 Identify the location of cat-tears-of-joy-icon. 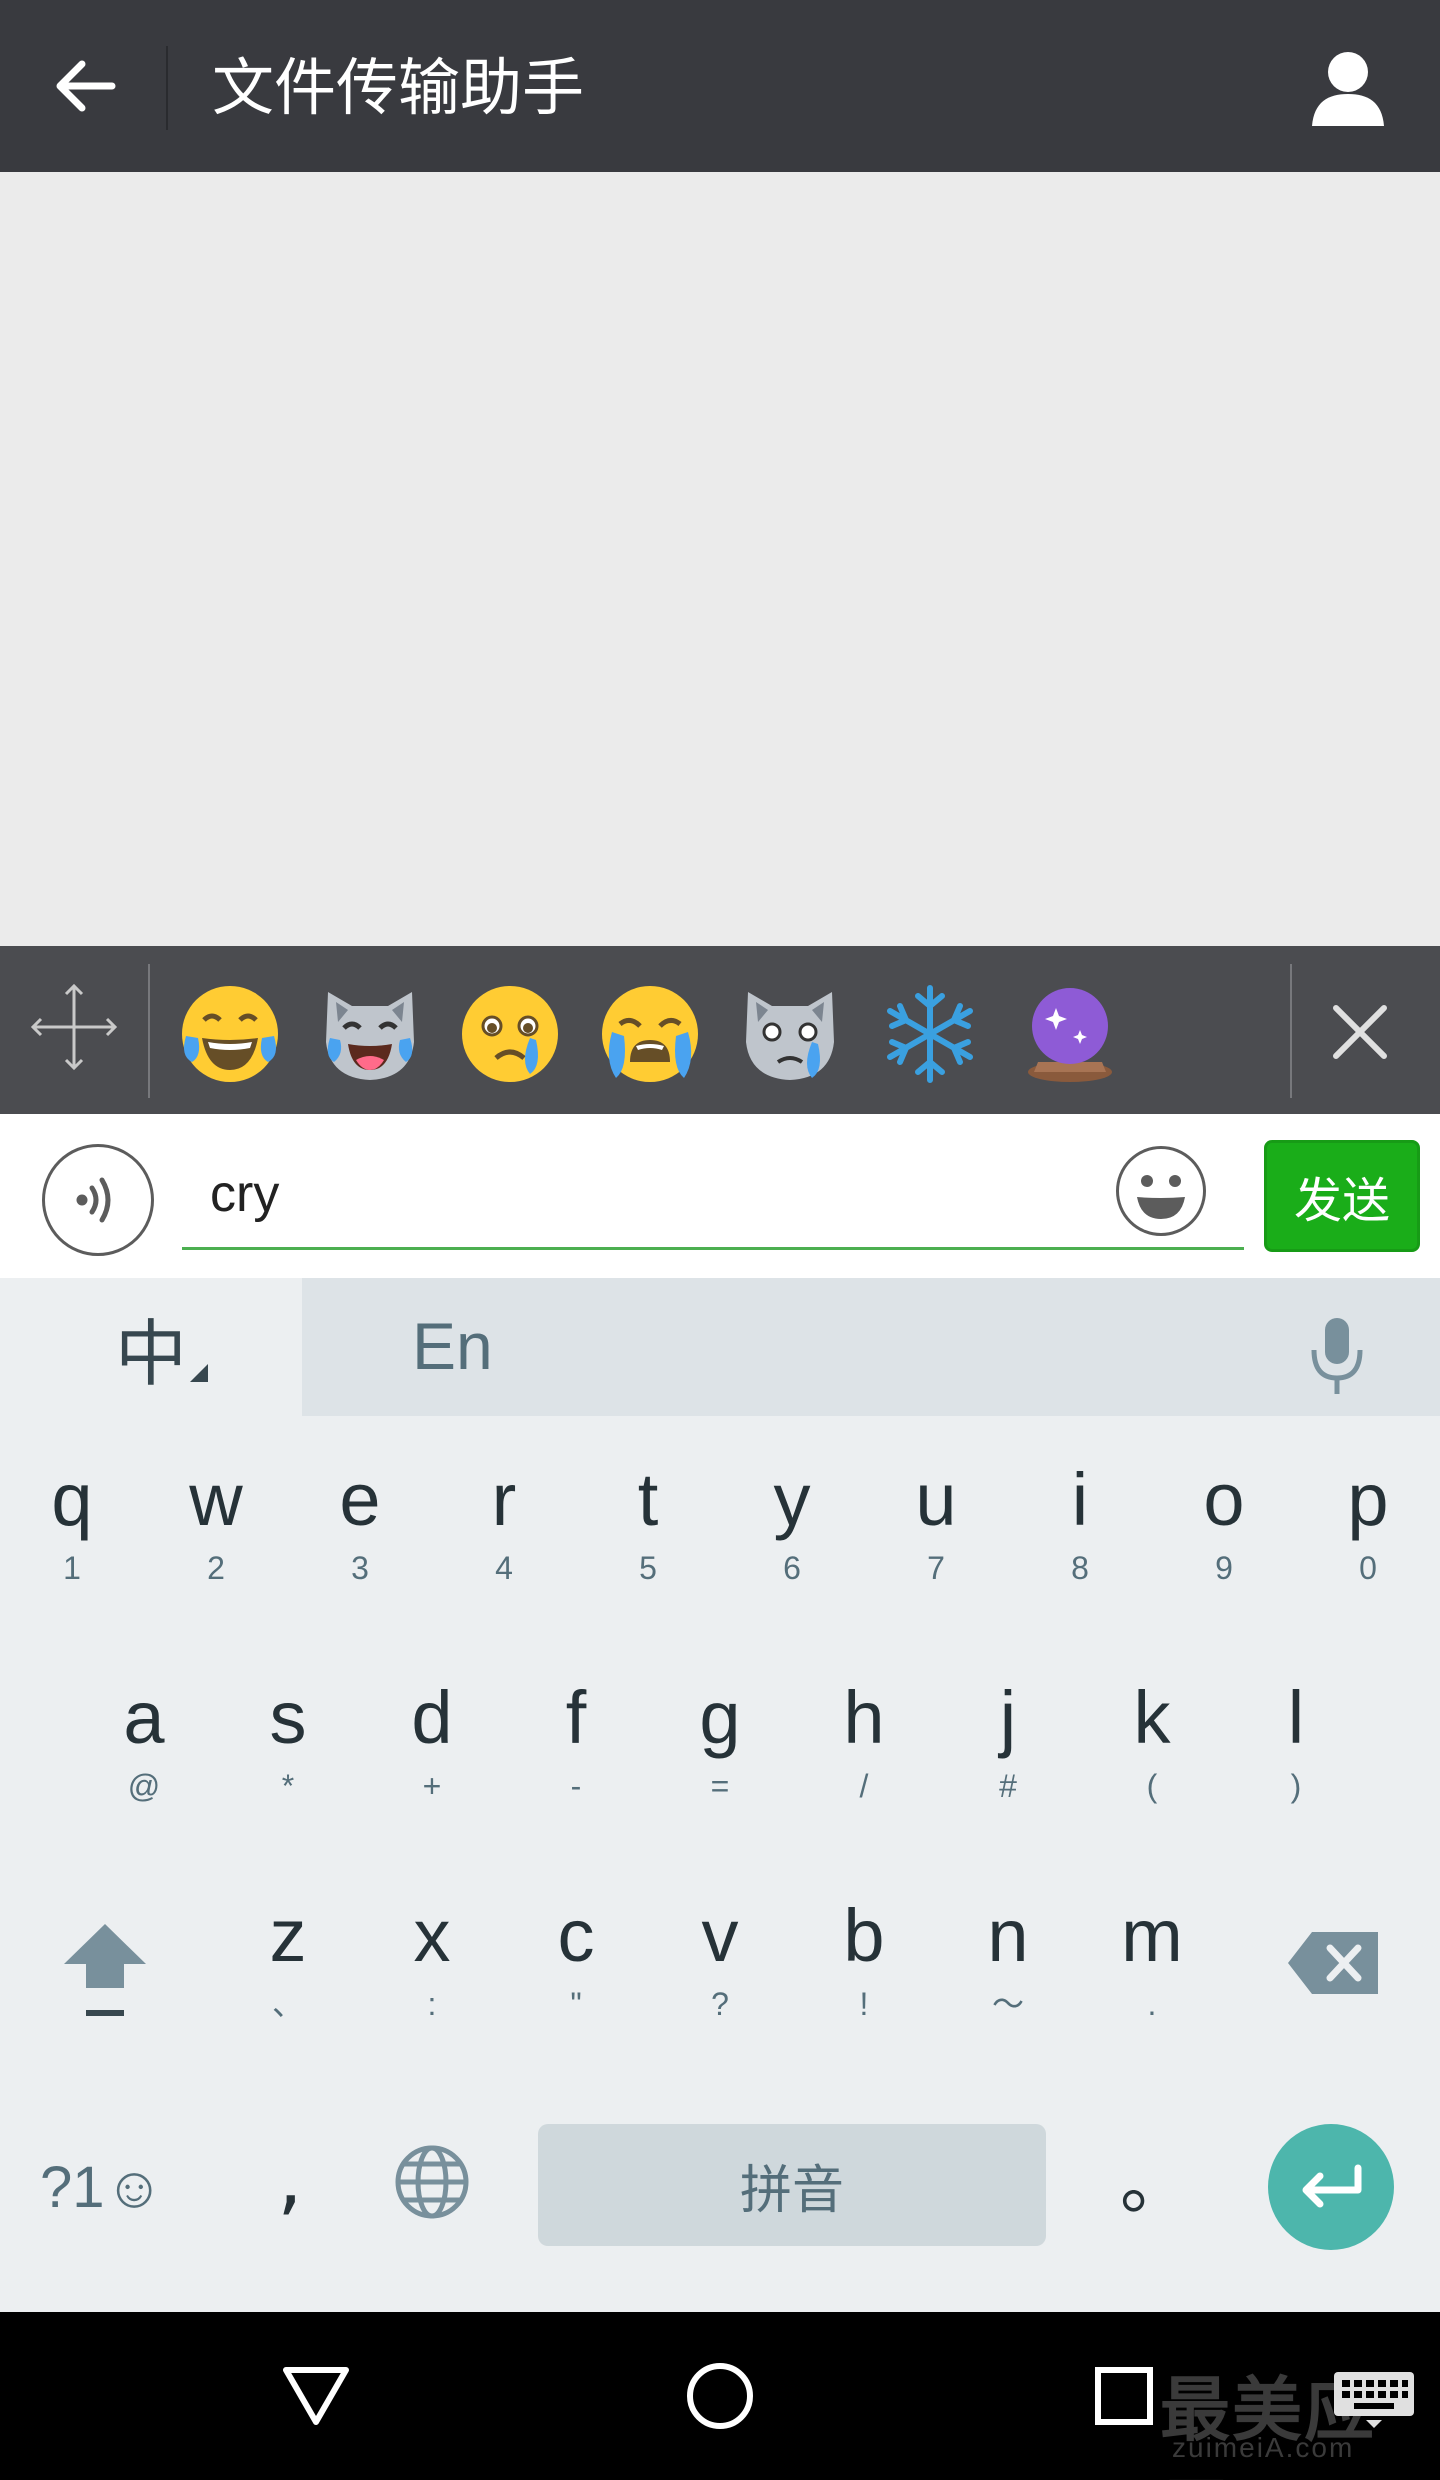
(370, 1034).